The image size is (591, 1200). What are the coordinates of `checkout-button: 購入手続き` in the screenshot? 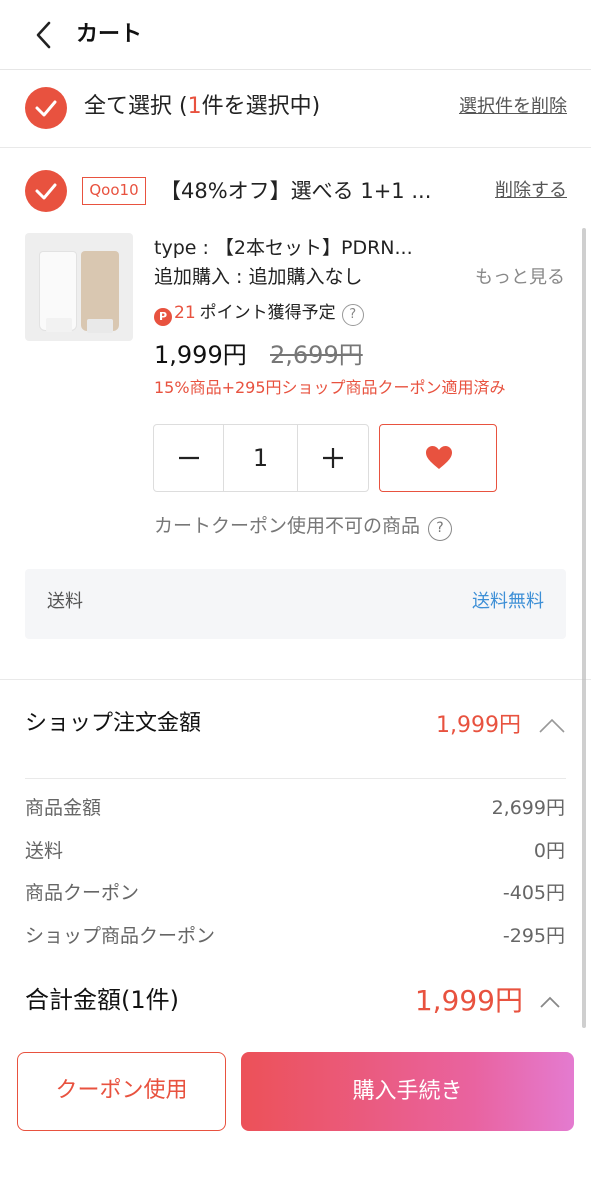 It's located at (407, 1091).